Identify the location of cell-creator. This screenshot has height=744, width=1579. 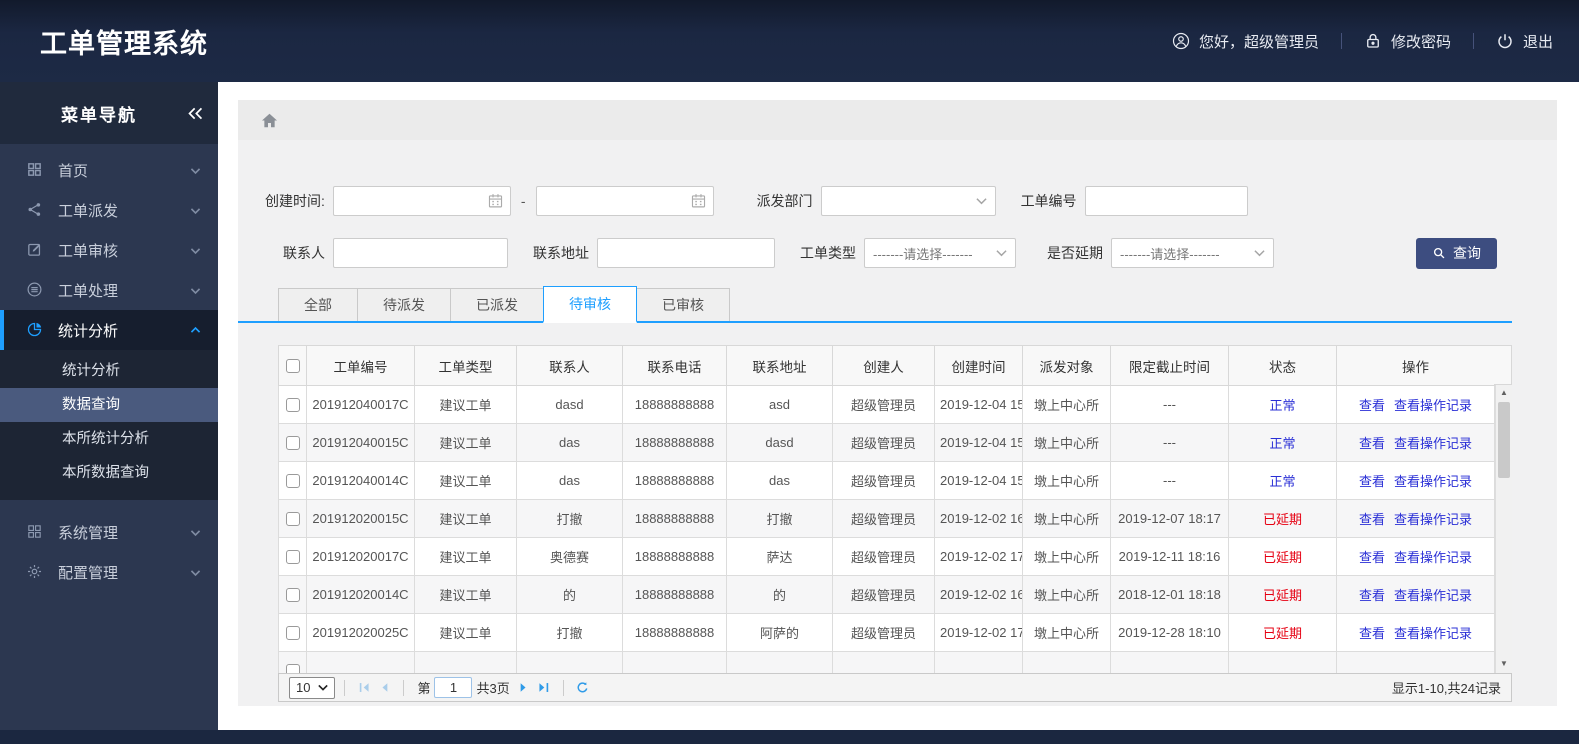
(883, 662).